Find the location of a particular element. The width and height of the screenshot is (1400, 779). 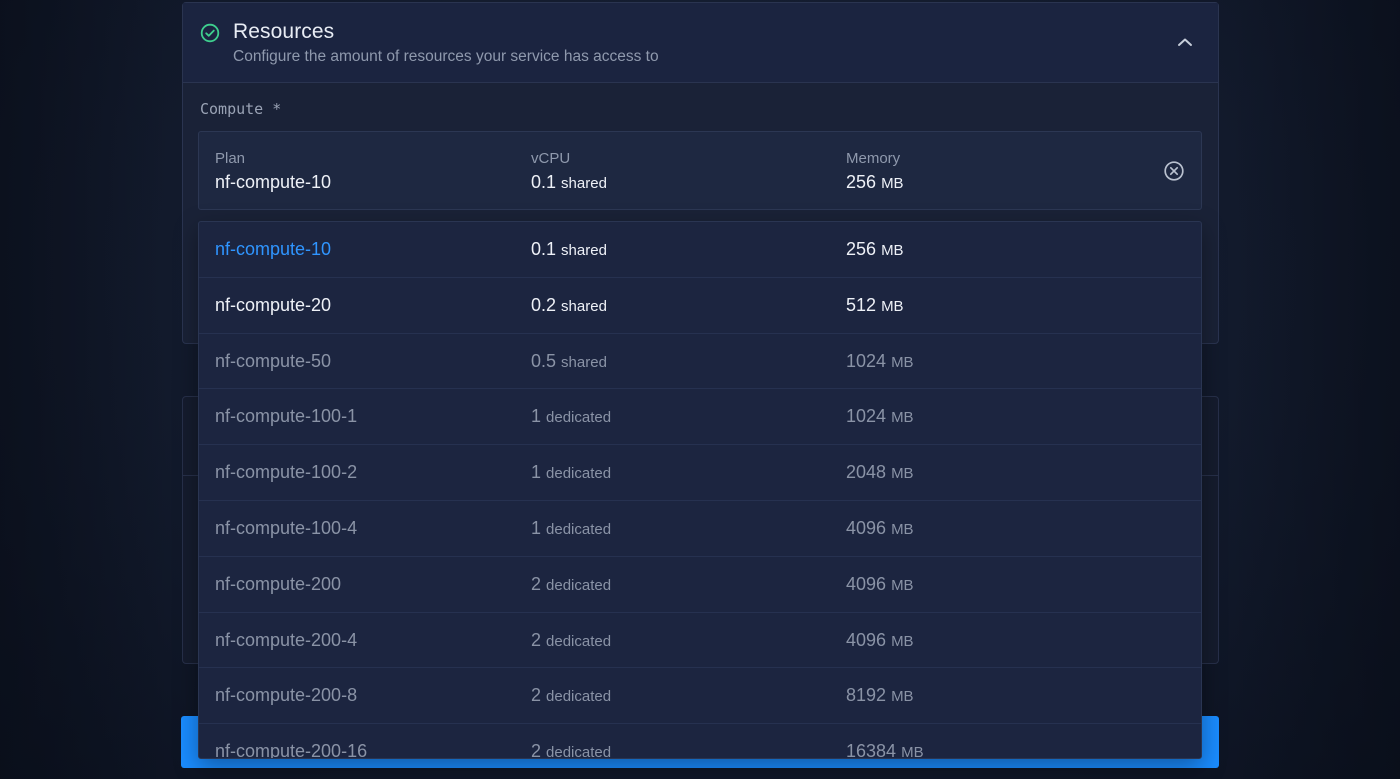

option-vcpu: 0.5 shared is located at coordinates (569, 361).